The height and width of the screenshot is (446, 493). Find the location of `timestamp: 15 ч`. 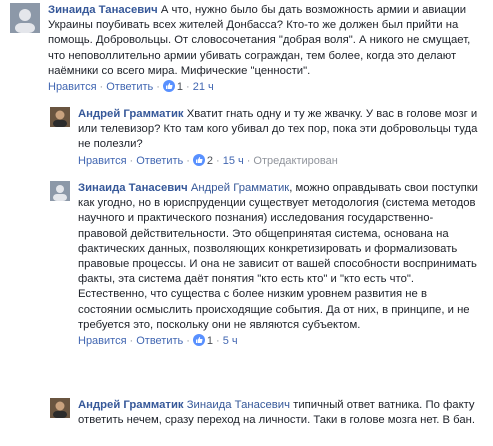

timestamp: 15 ч is located at coordinates (233, 161).